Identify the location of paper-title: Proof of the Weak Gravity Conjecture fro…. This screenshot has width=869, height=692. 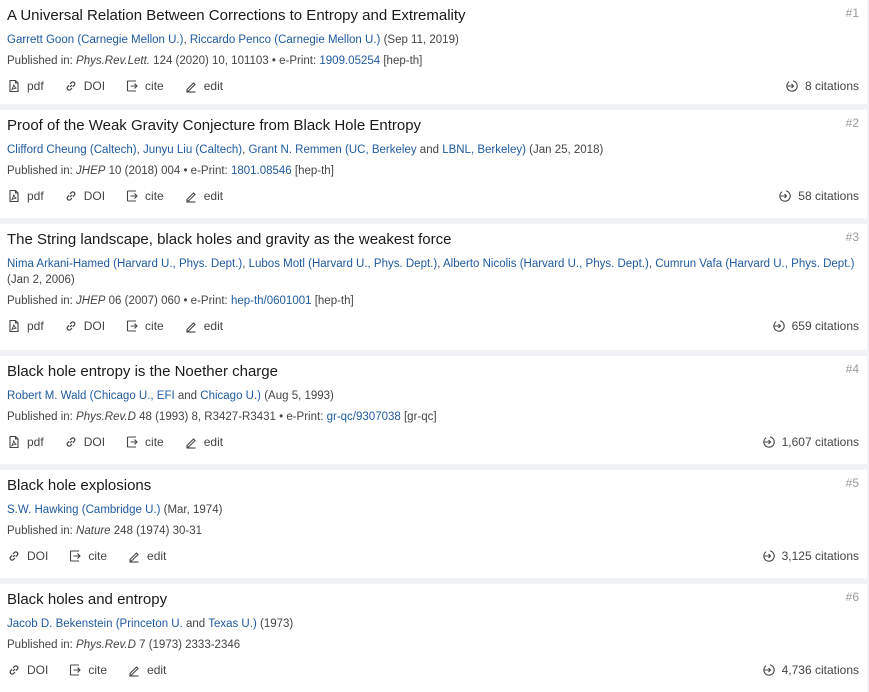
(433, 126).